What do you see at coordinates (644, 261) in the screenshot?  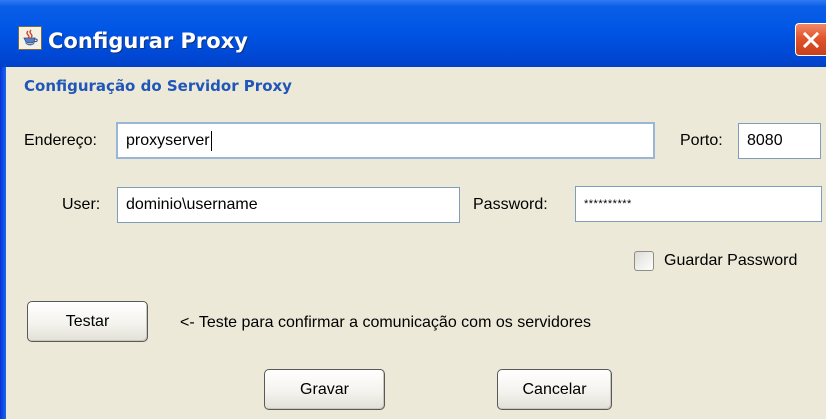 I see `save-password-checkbox` at bounding box center [644, 261].